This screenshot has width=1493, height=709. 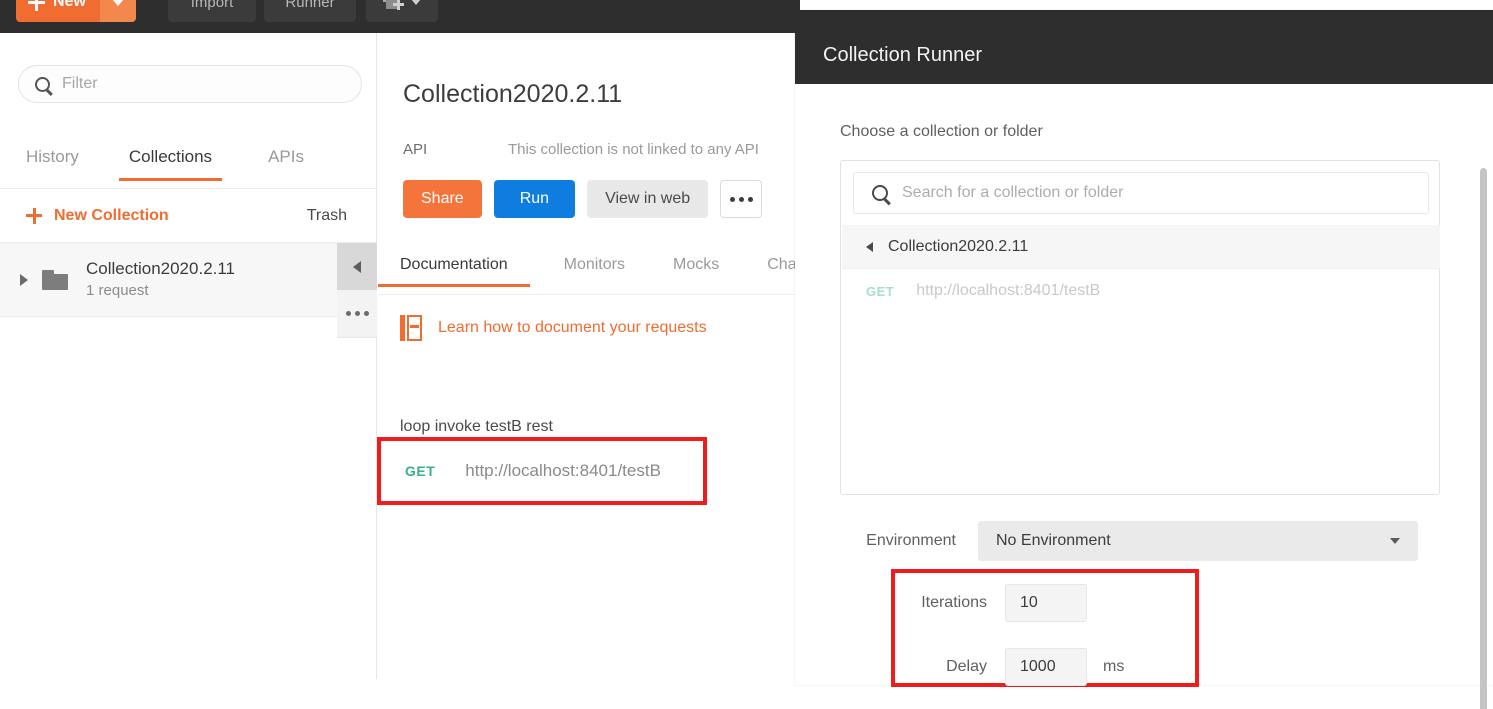 What do you see at coordinates (781, 269) in the screenshot?
I see `tab-changelog: Cha` at bounding box center [781, 269].